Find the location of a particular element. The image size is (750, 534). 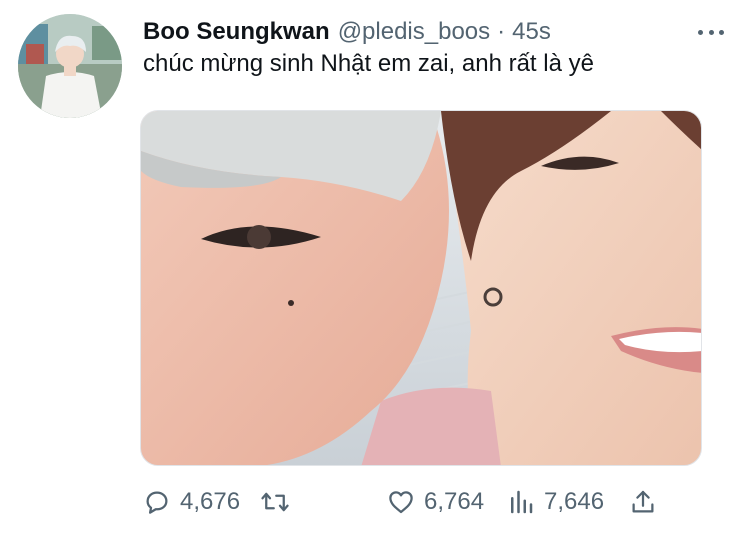

share-button is located at coordinates (643, 502).